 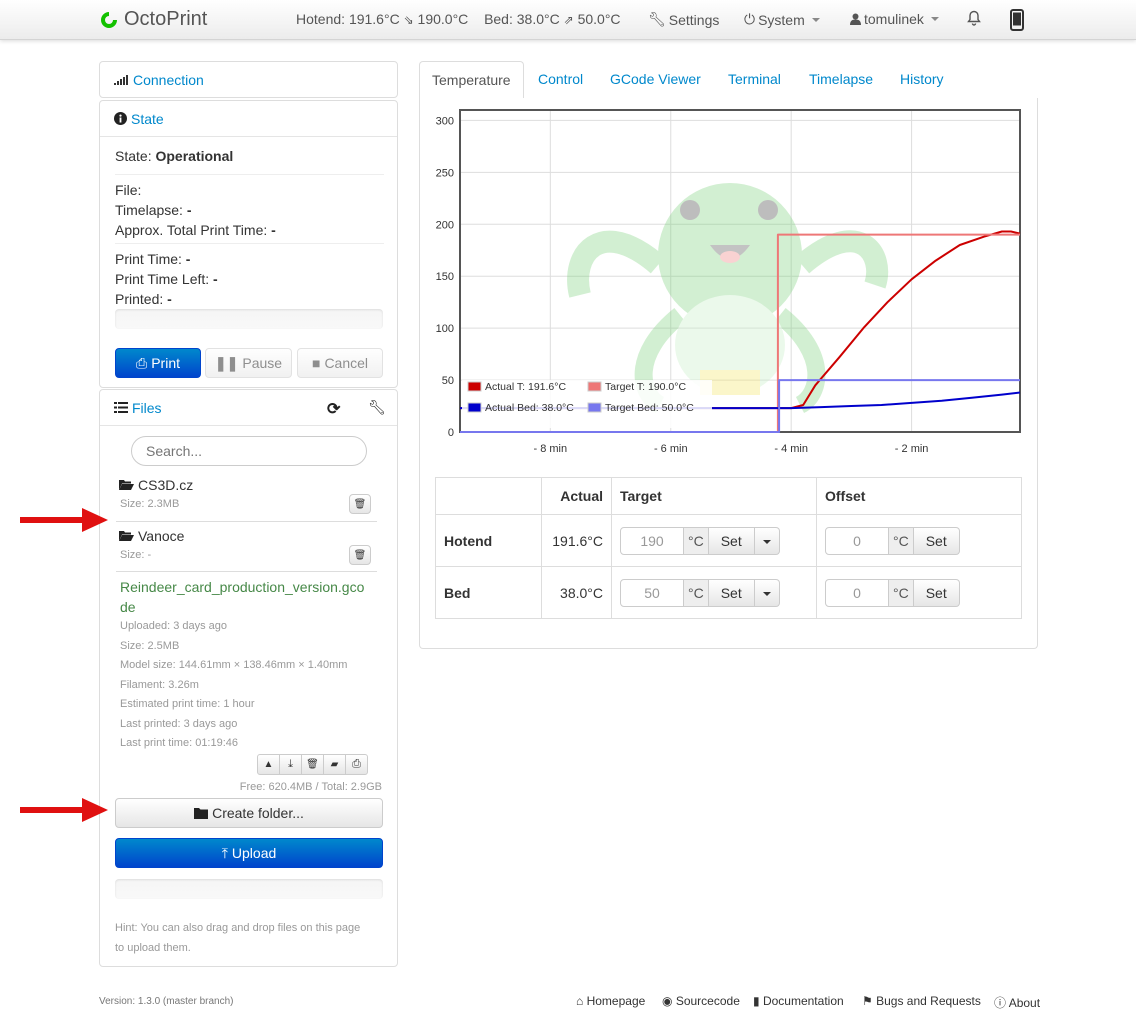 I want to click on state-header: State, so click(x=248, y=119).